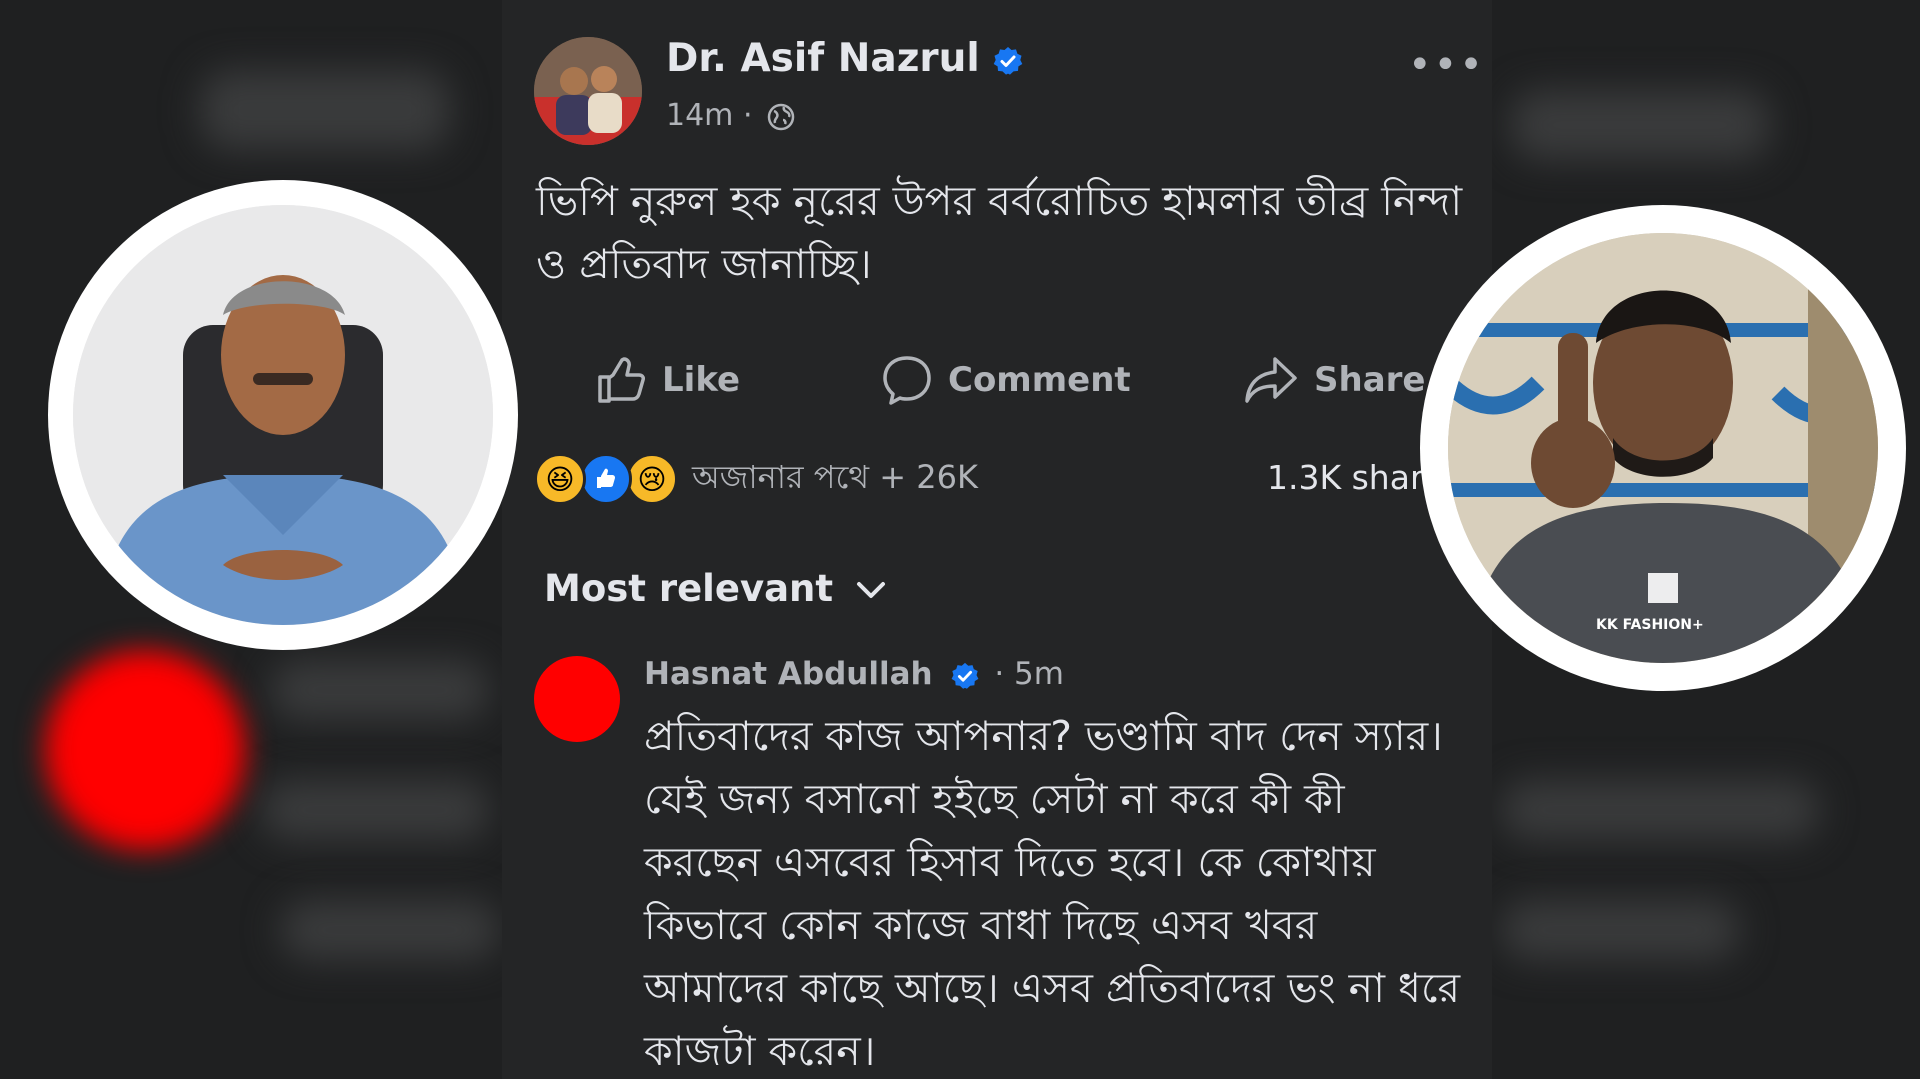  Describe the element at coordinates (1345, 477) in the screenshot. I see `shares-count: 1.3K shar` at that location.